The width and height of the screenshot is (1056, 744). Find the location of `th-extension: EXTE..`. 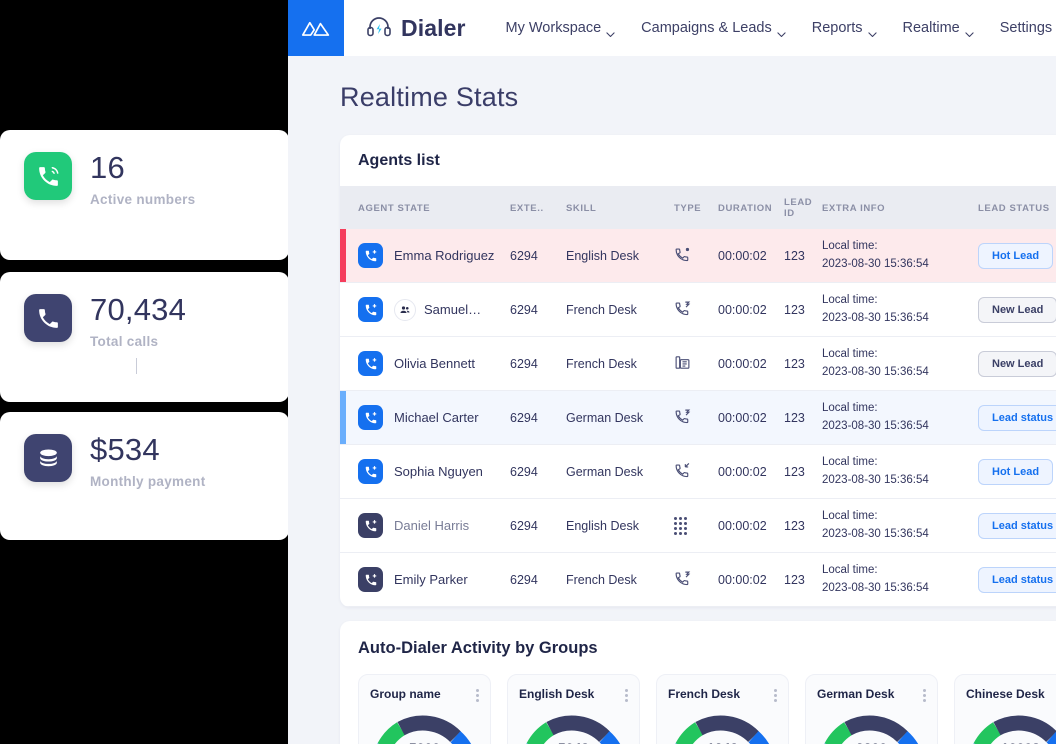

th-extension: EXTE.. is located at coordinates (538, 207).